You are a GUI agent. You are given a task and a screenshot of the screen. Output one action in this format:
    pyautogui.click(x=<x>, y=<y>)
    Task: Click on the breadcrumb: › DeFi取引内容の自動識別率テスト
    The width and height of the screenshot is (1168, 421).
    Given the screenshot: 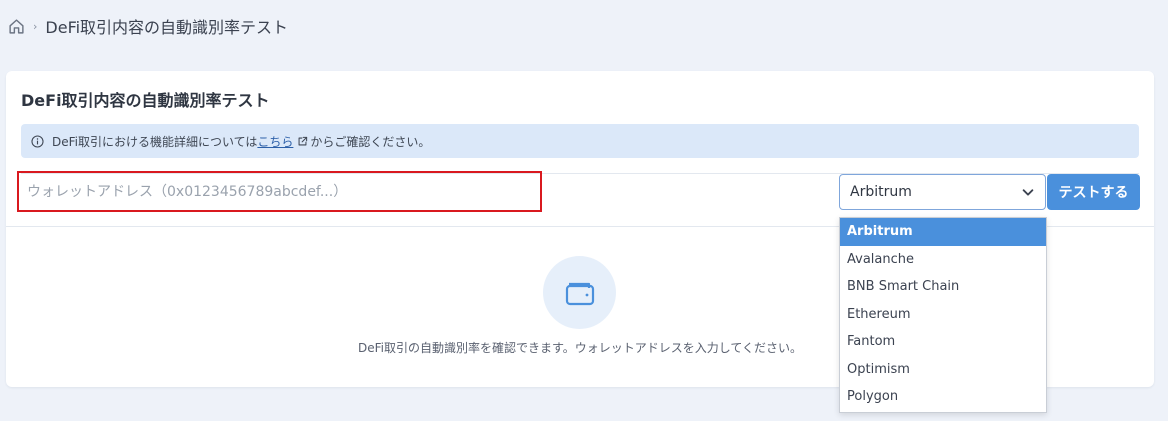 What is the action you would take?
    pyautogui.click(x=148, y=26)
    